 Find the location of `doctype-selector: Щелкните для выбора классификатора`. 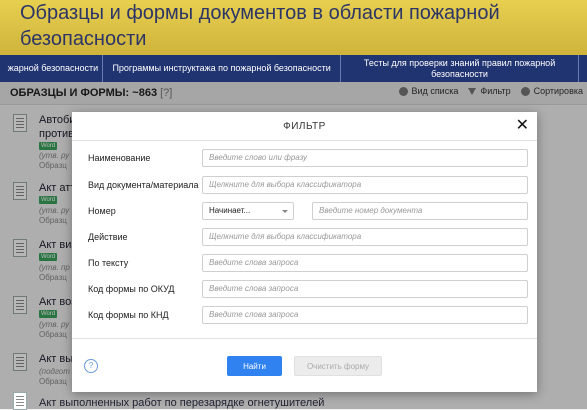

doctype-selector: Щелкните для выбора классификатора is located at coordinates (365, 185).